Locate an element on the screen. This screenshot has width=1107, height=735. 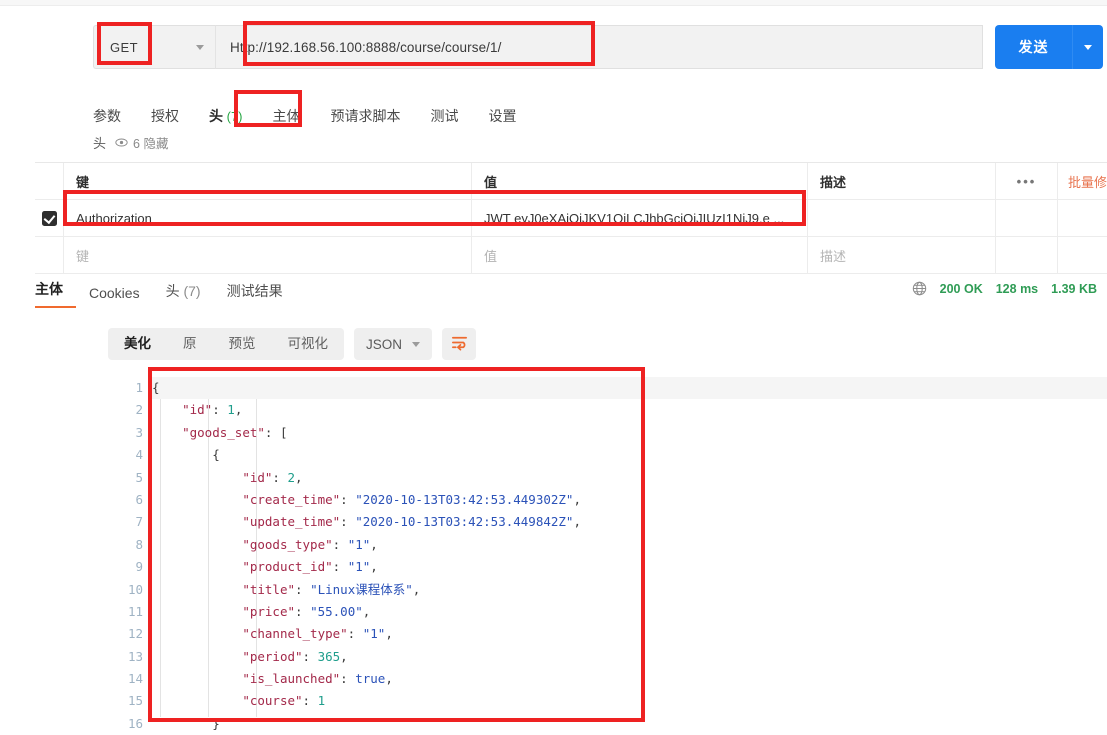
line-number: 10 is located at coordinates (135, 589).